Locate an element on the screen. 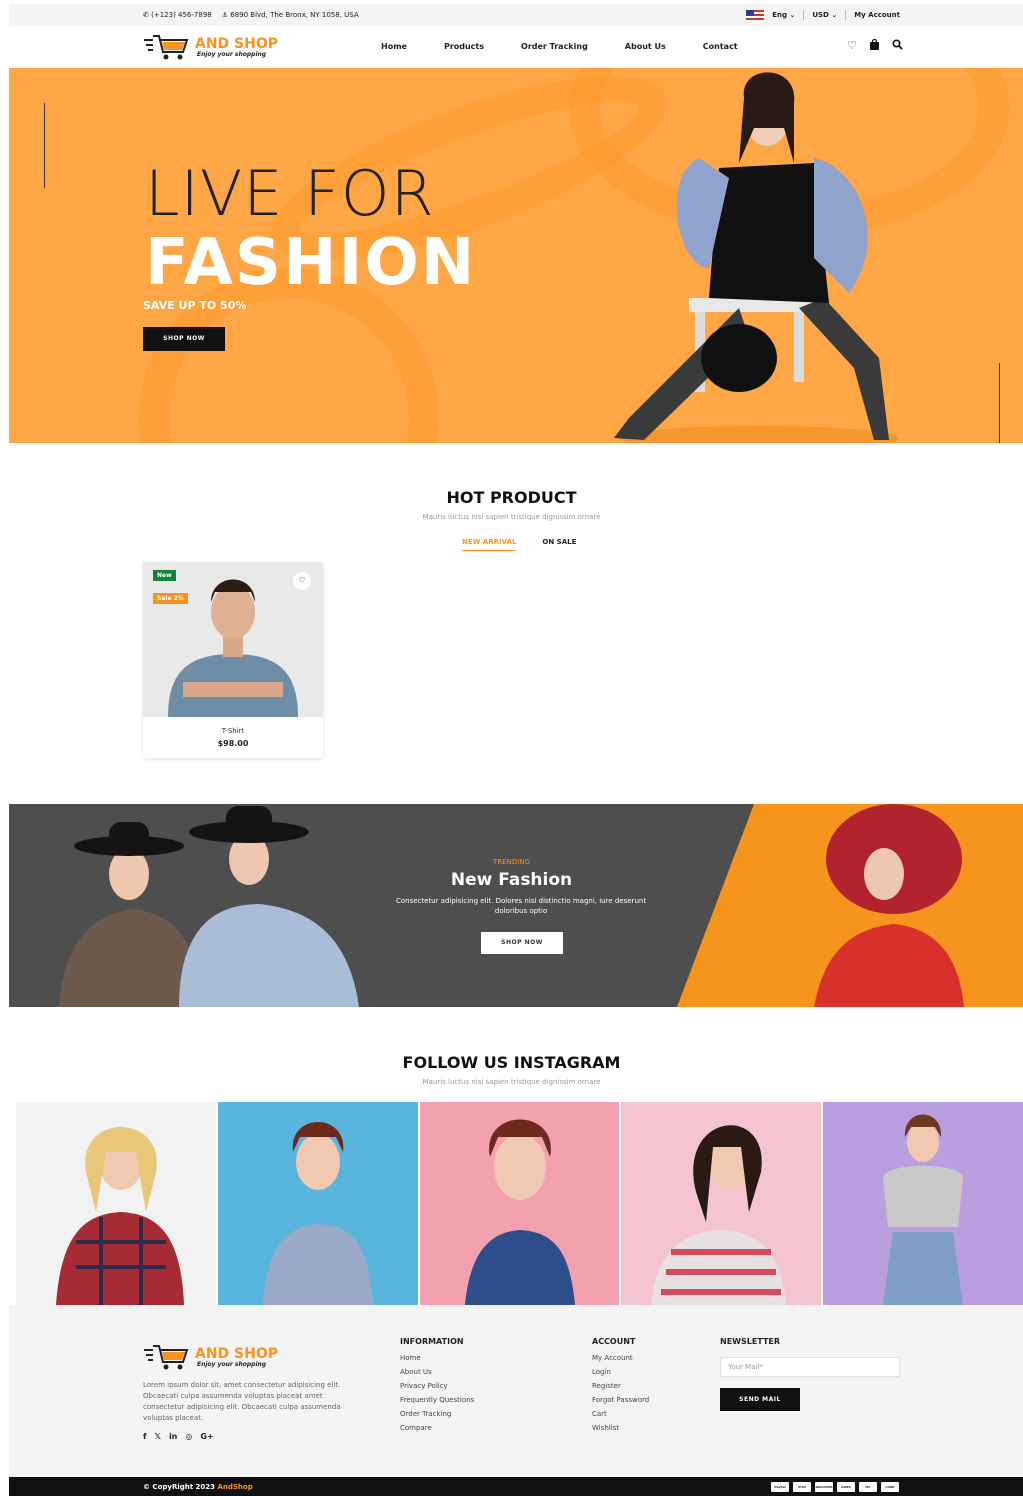 Image resolution: width=1023 pixels, height=1496 pixels. footer-link-privacy-policy: Privacy Policy is located at coordinates (437, 1386).